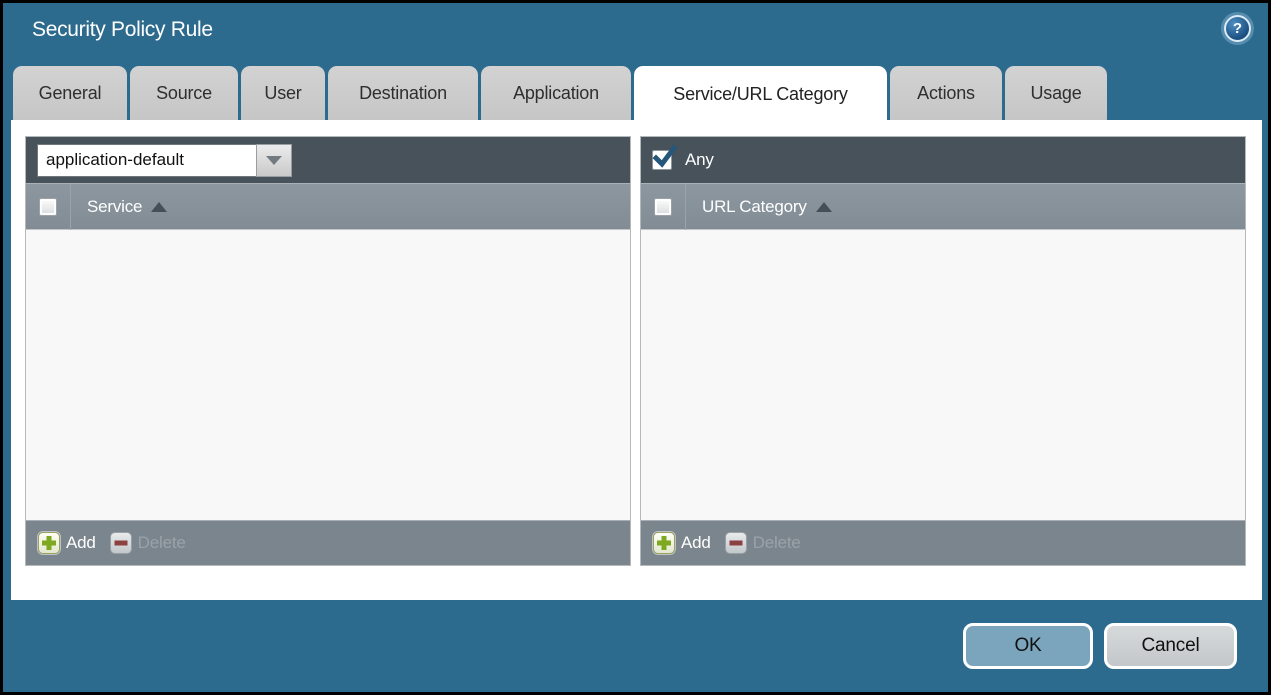 The image size is (1271, 695). I want to click on help-icon: ?, so click(1237, 28).